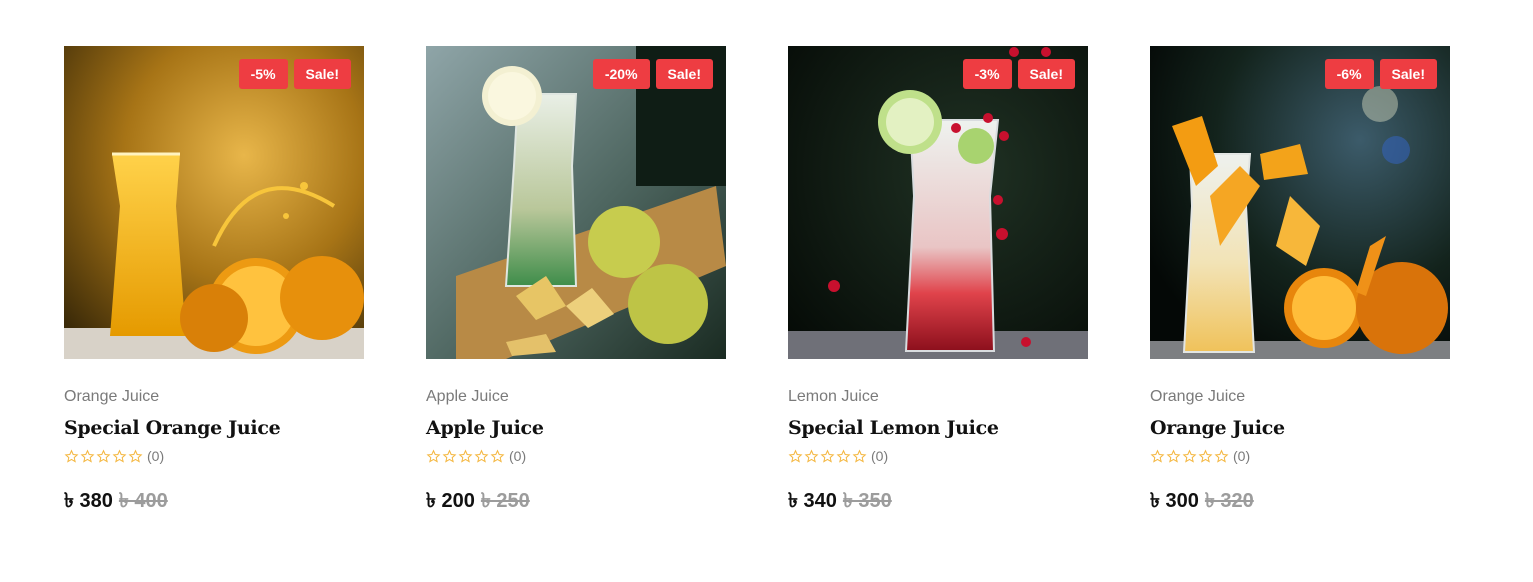 This screenshot has height=582, width=1533. I want to click on product-price: ৳ 340 ৳ 350, so click(938, 502).